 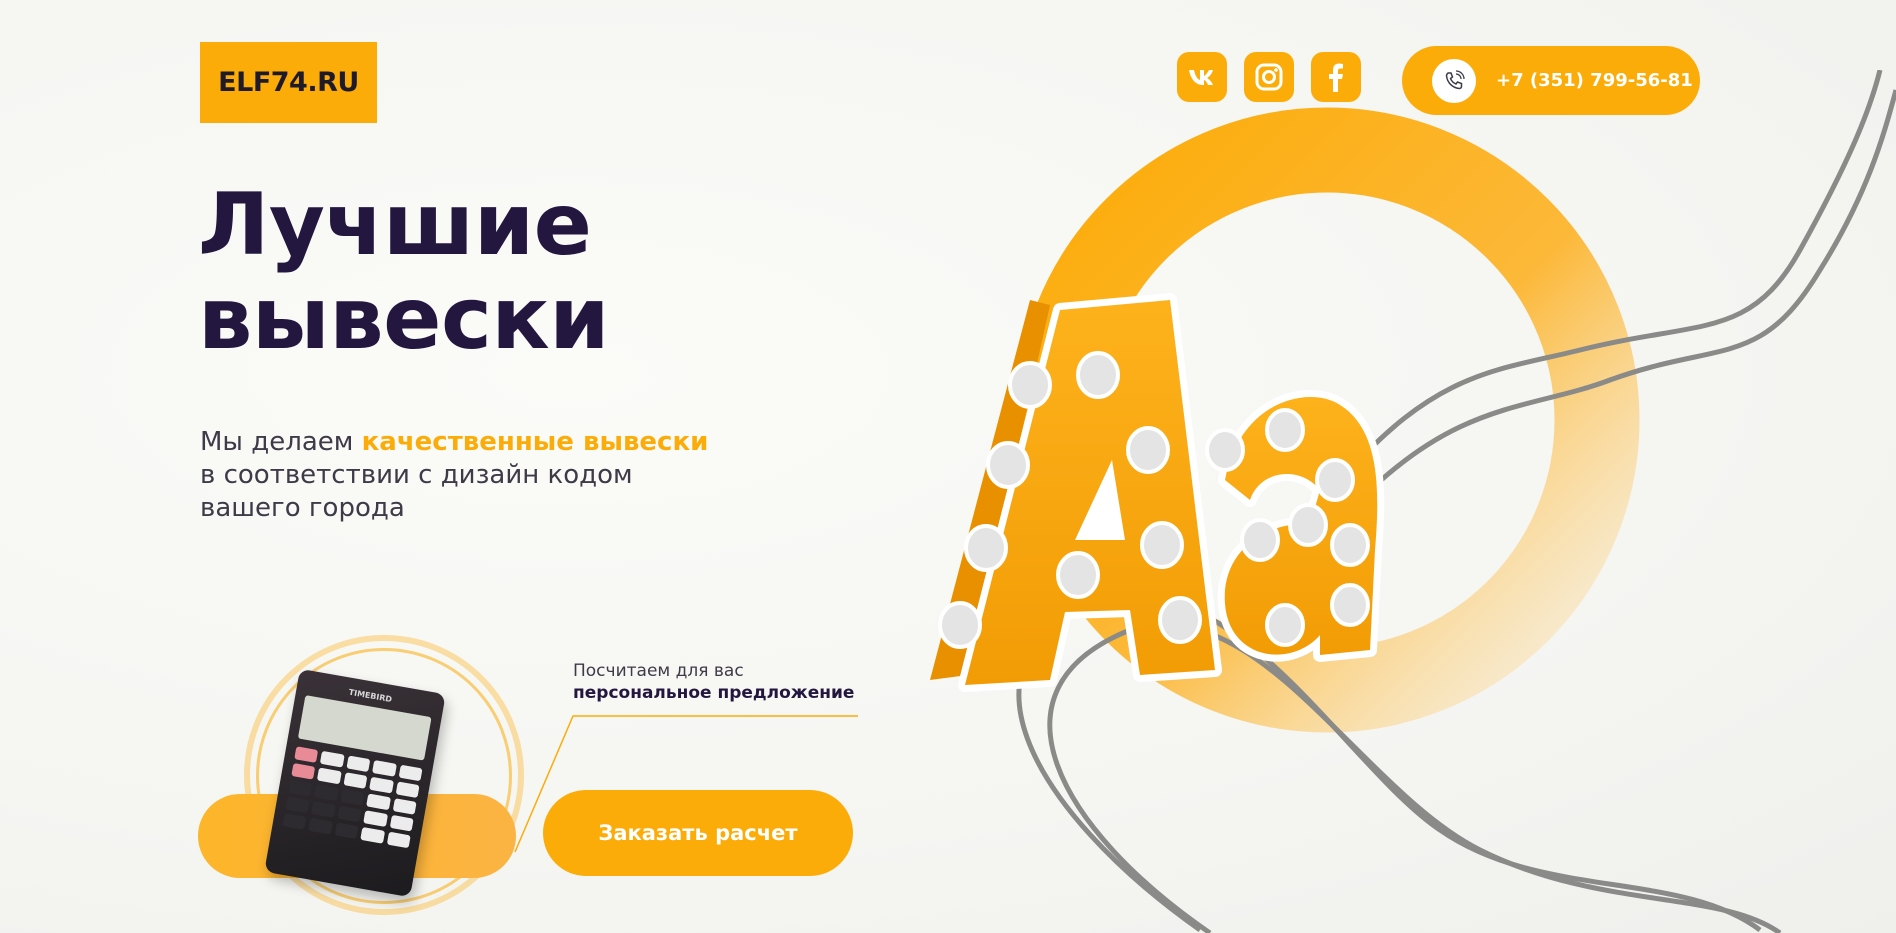 I want to click on subtitle-prefix: Мы делаем, so click(x=281, y=442).